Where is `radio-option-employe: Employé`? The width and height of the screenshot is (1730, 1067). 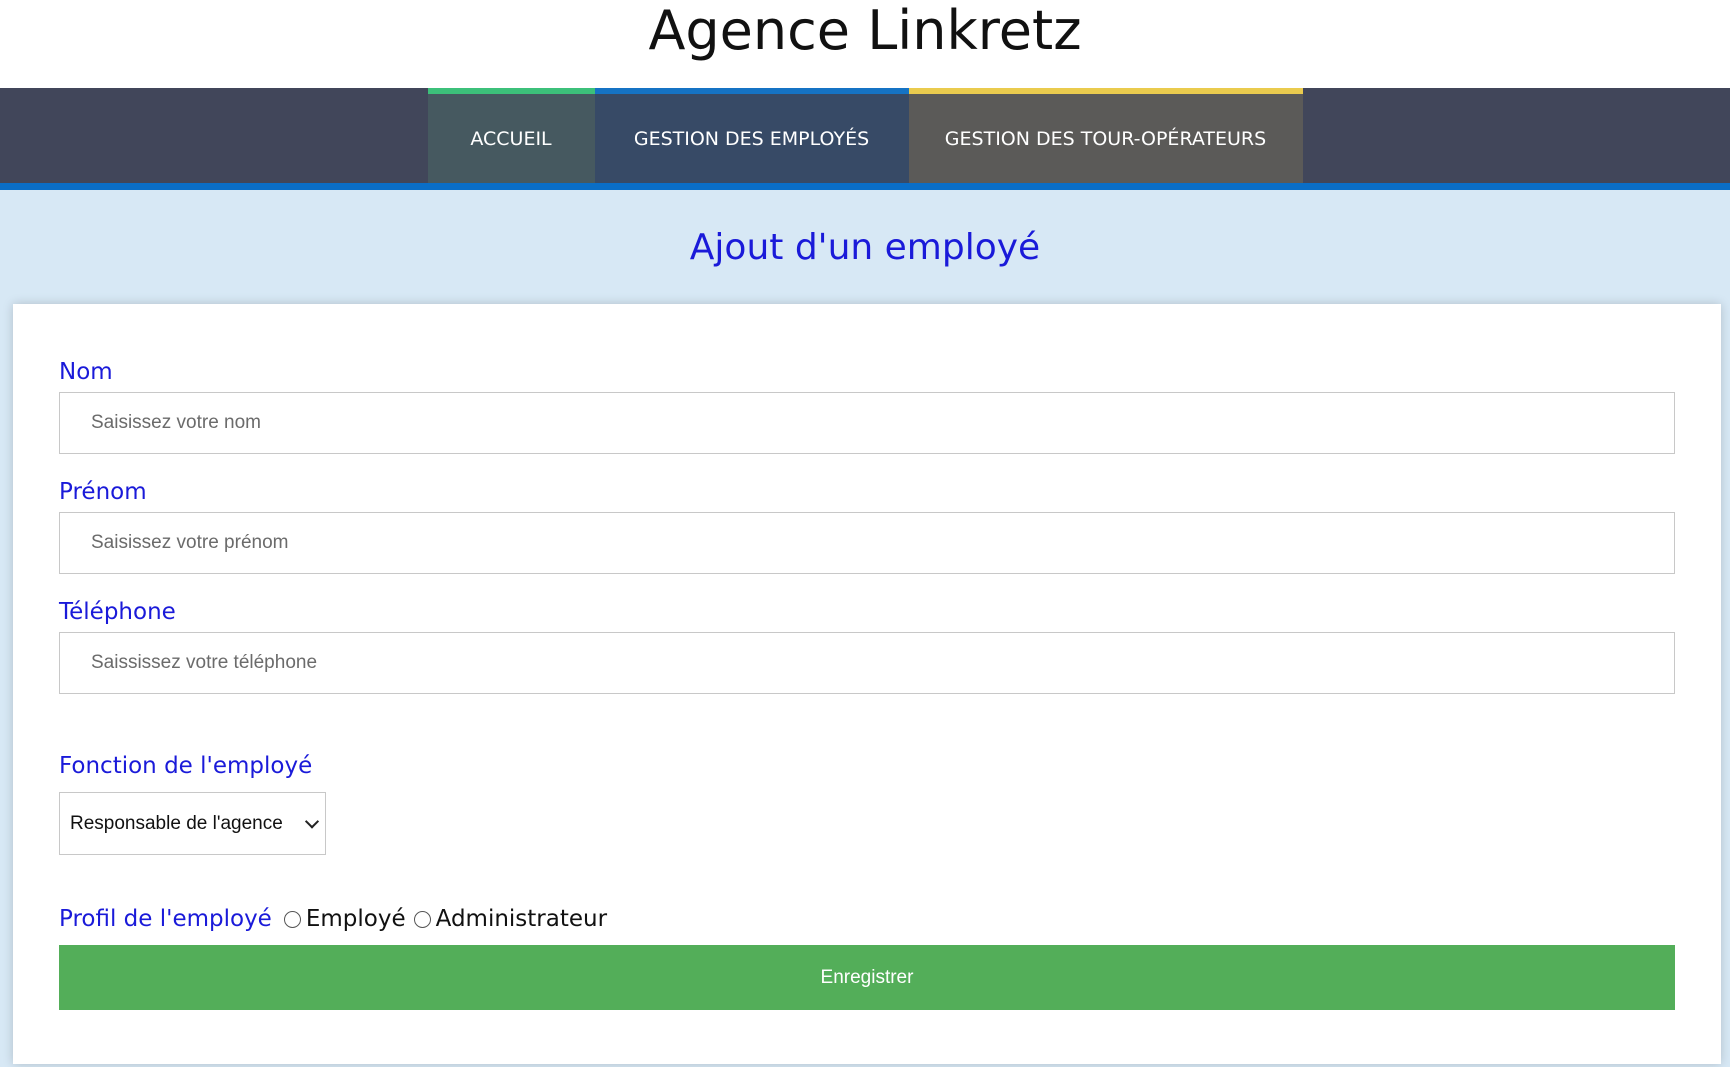 radio-option-employe: Employé is located at coordinates (344, 919).